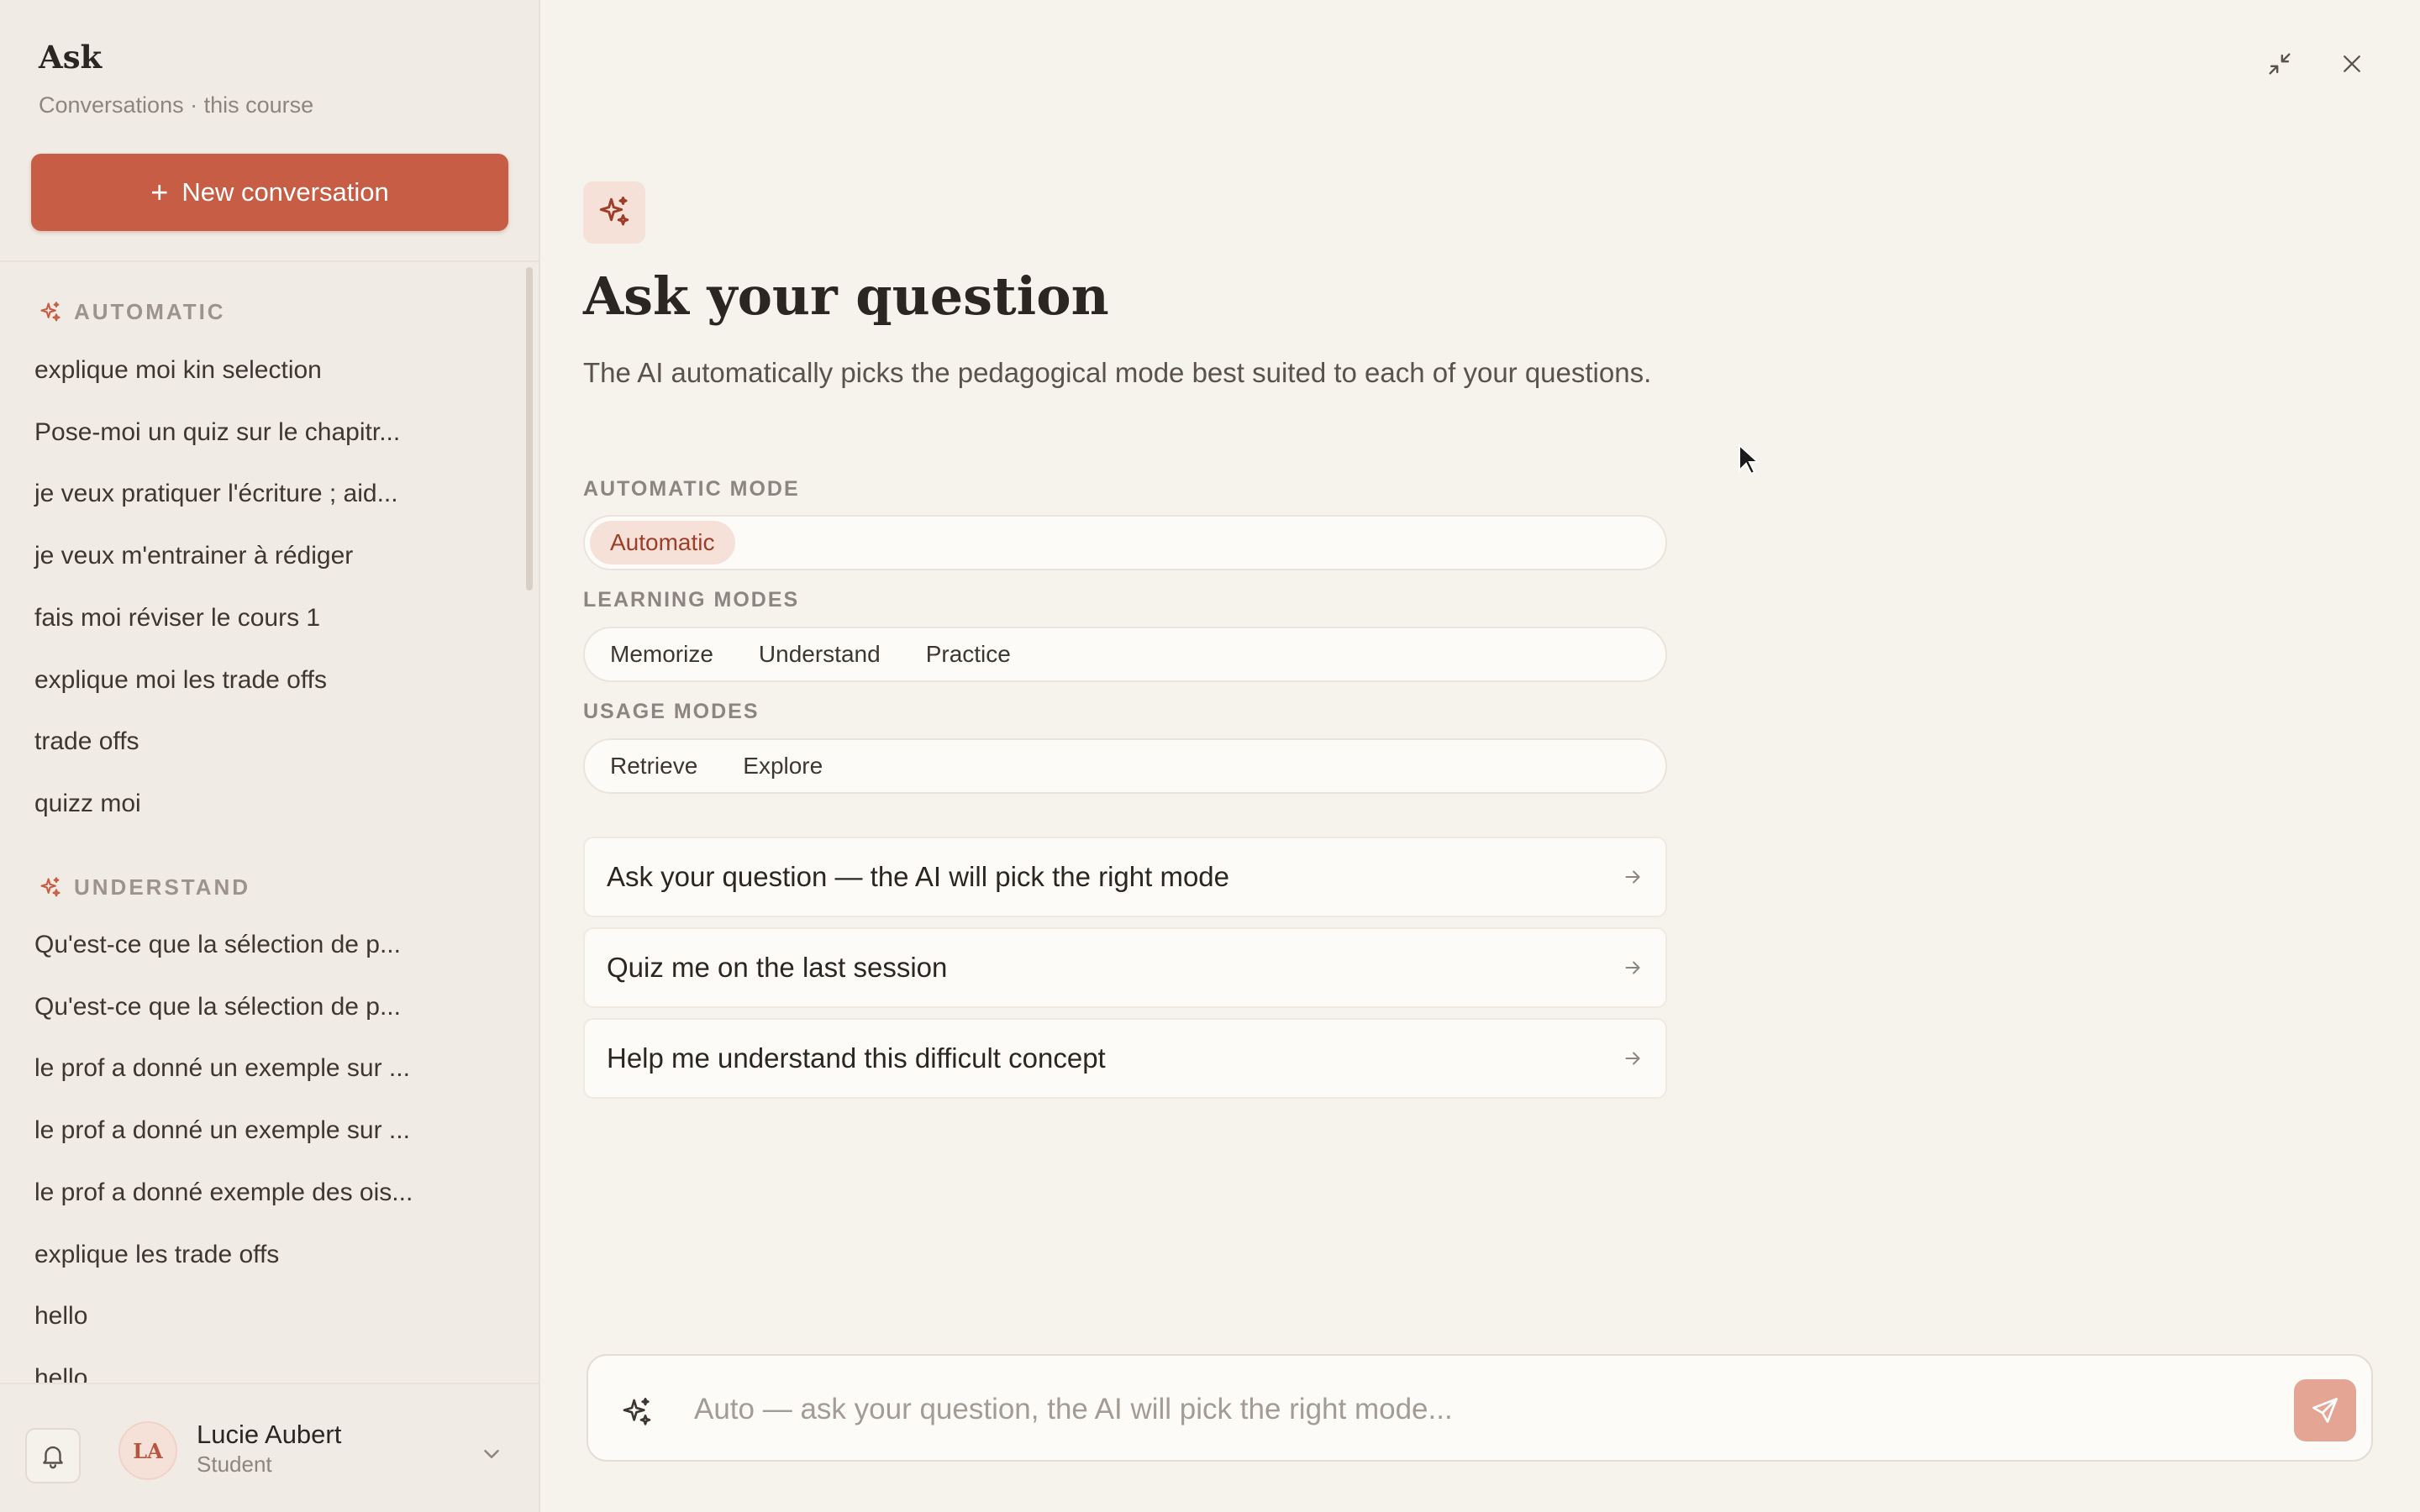 This screenshot has width=2420, height=1512. What do you see at coordinates (778, 967) in the screenshot?
I see `suggestion-text: Quiz me on the last session` at bounding box center [778, 967].